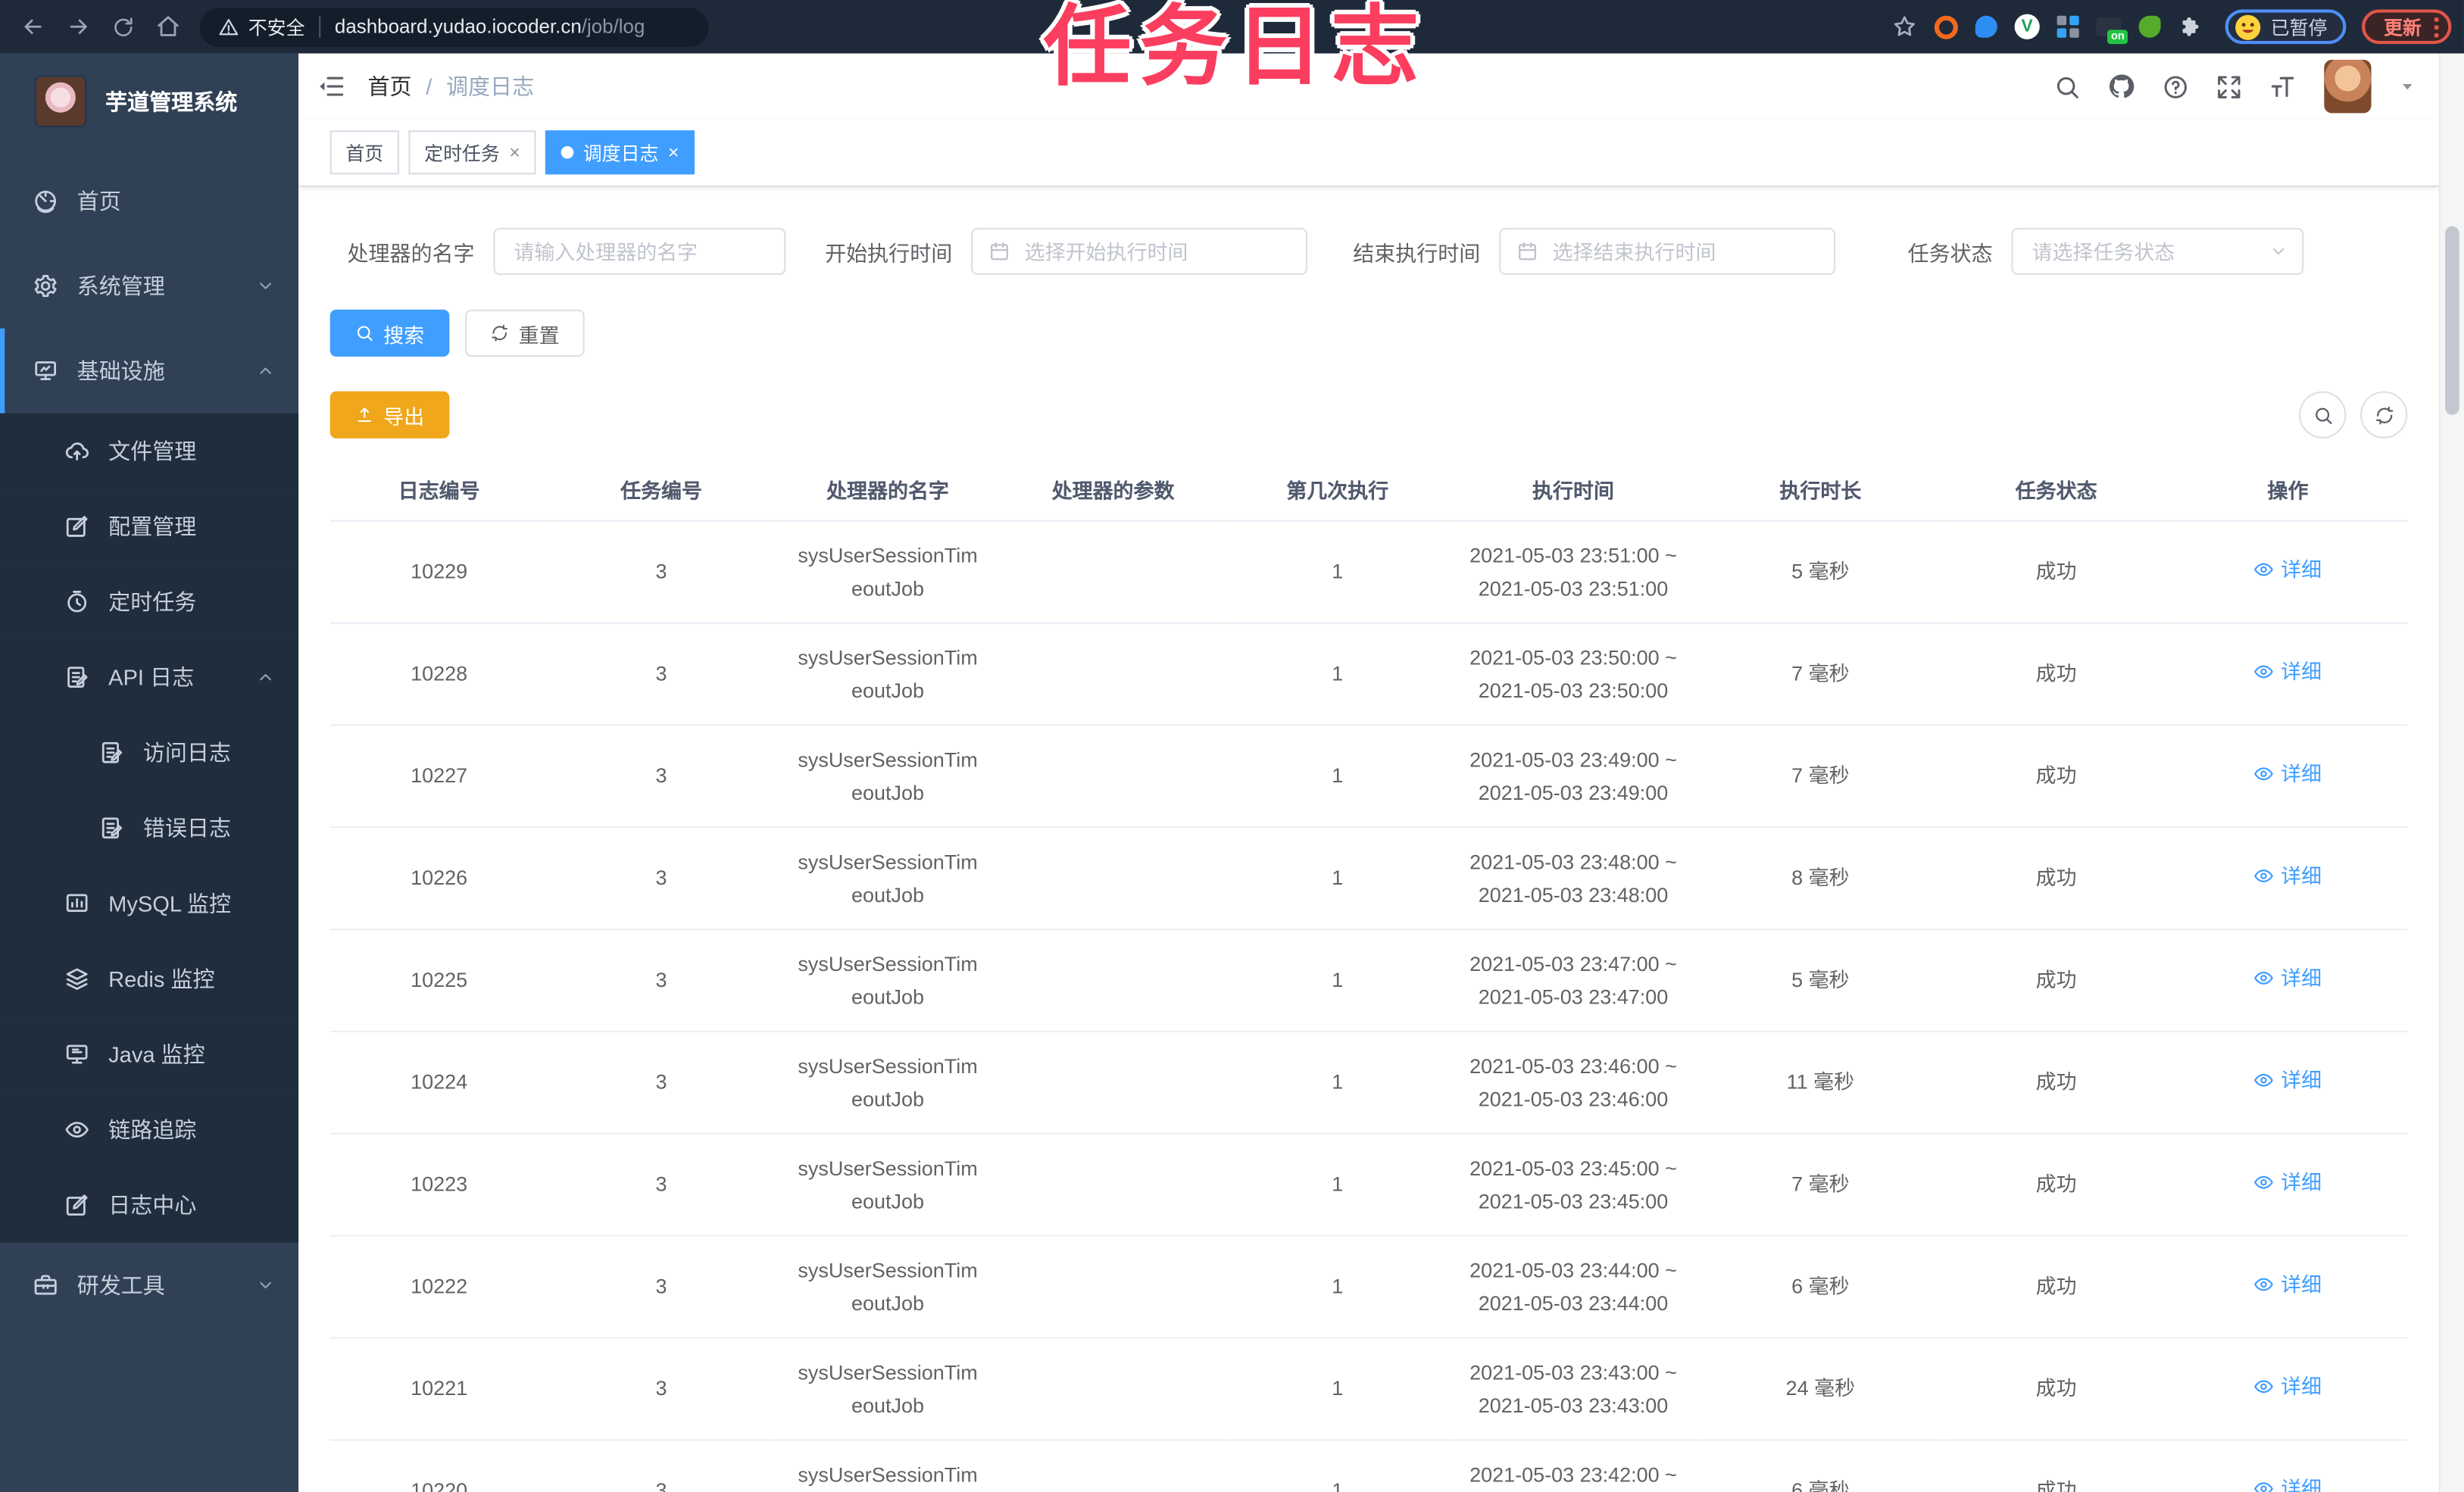 This screenshot has width=2464, height=1492. What do you see at coordinates (389, 86) in the screenshot?
I see `breadcrumb-home: 首页` at bounding box center [389, 86].